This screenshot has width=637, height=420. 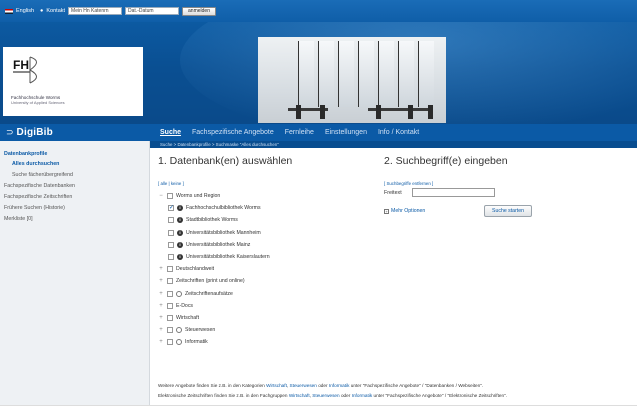 What do you see at coordinates (209, 294) in the screenshot?
I see `database-label: Zeitschriftenaufsätze` at bounding box center [209, 294].